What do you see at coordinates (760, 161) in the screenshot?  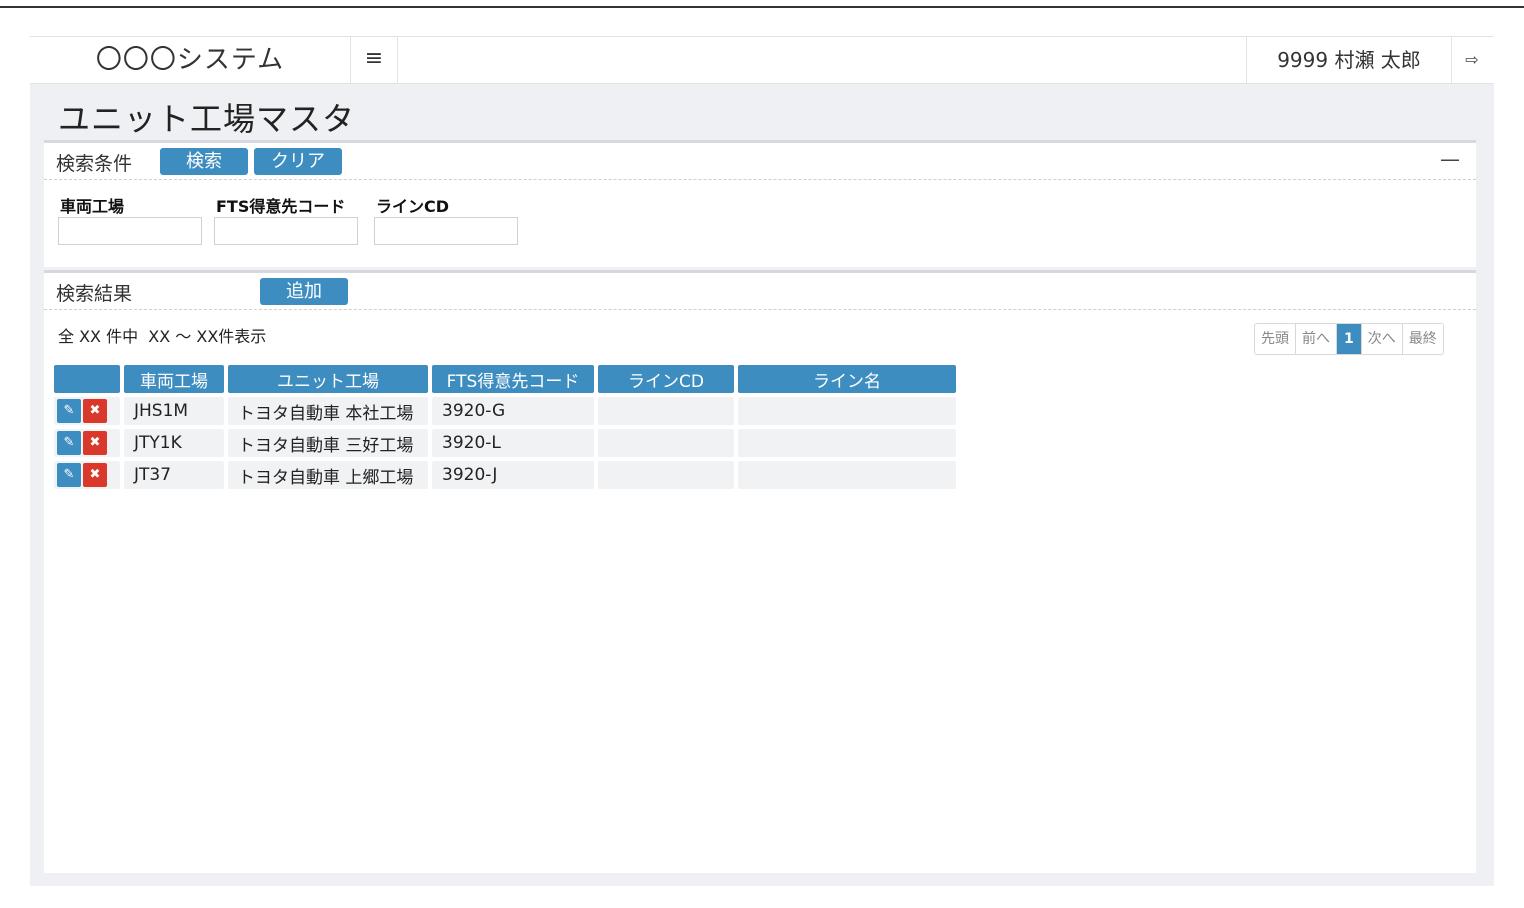 I see `search-panel-header: 検索条件 検索 クリア —` at bounding box center [760, 161].